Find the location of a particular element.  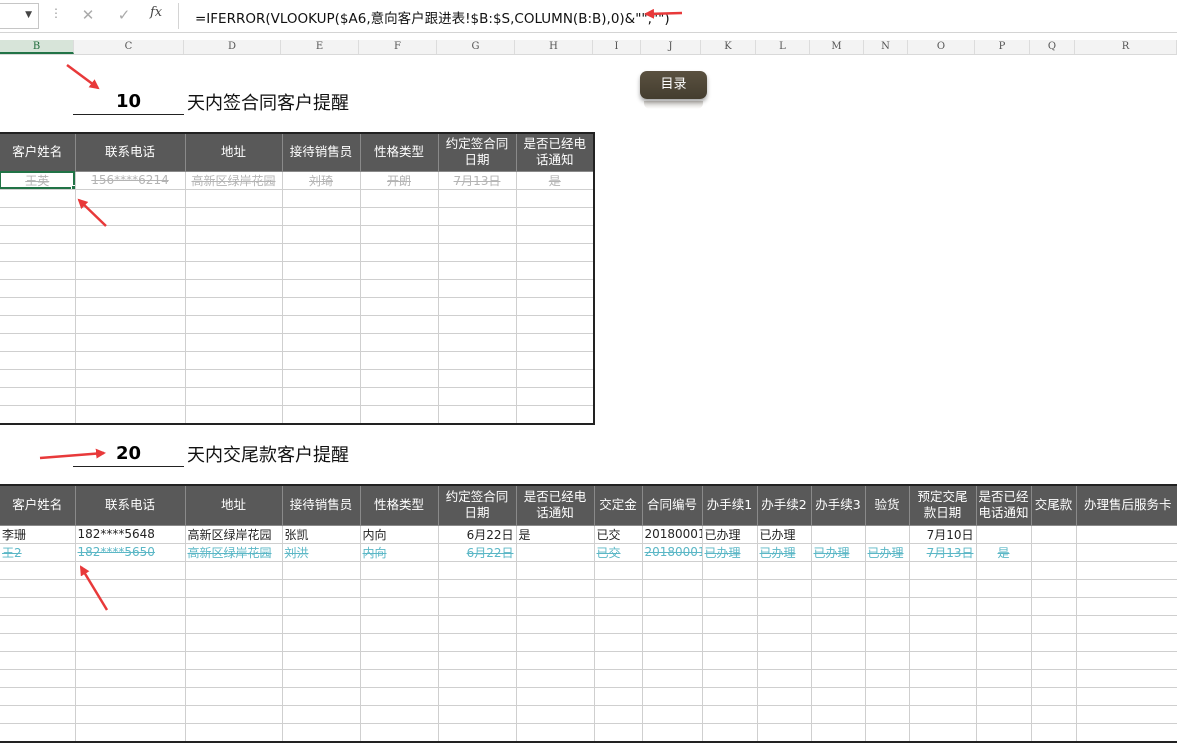

column-header-i: I is located at coordinates (617, 47).